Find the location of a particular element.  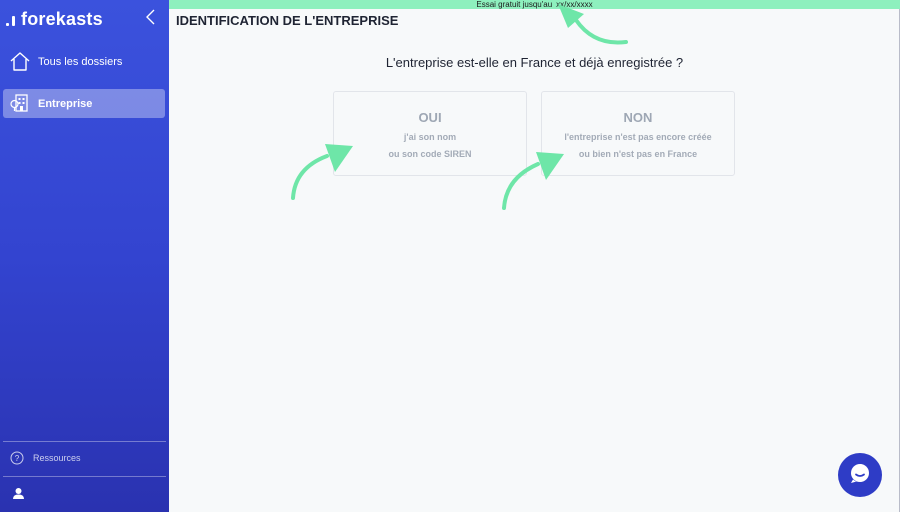

page-title: IDENTIFICATION DE L'ENTREPRISE is located at coordinates (287, 20).